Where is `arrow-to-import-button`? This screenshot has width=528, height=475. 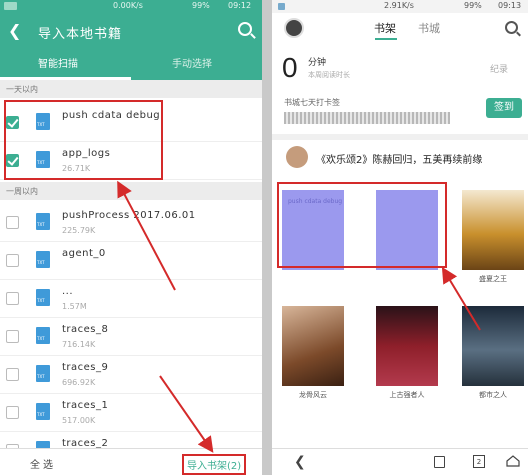
arrow-to-import-button is located at coordinates (186, 414).